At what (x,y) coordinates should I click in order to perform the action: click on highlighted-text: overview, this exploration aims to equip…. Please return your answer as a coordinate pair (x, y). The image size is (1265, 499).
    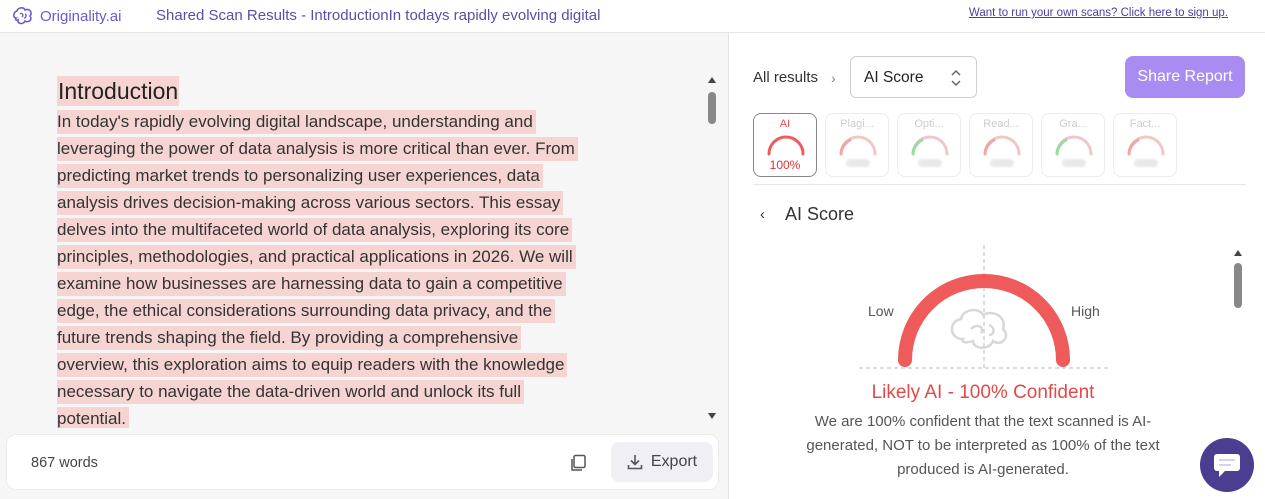
    Looking at the image, I should click on (312, 365).